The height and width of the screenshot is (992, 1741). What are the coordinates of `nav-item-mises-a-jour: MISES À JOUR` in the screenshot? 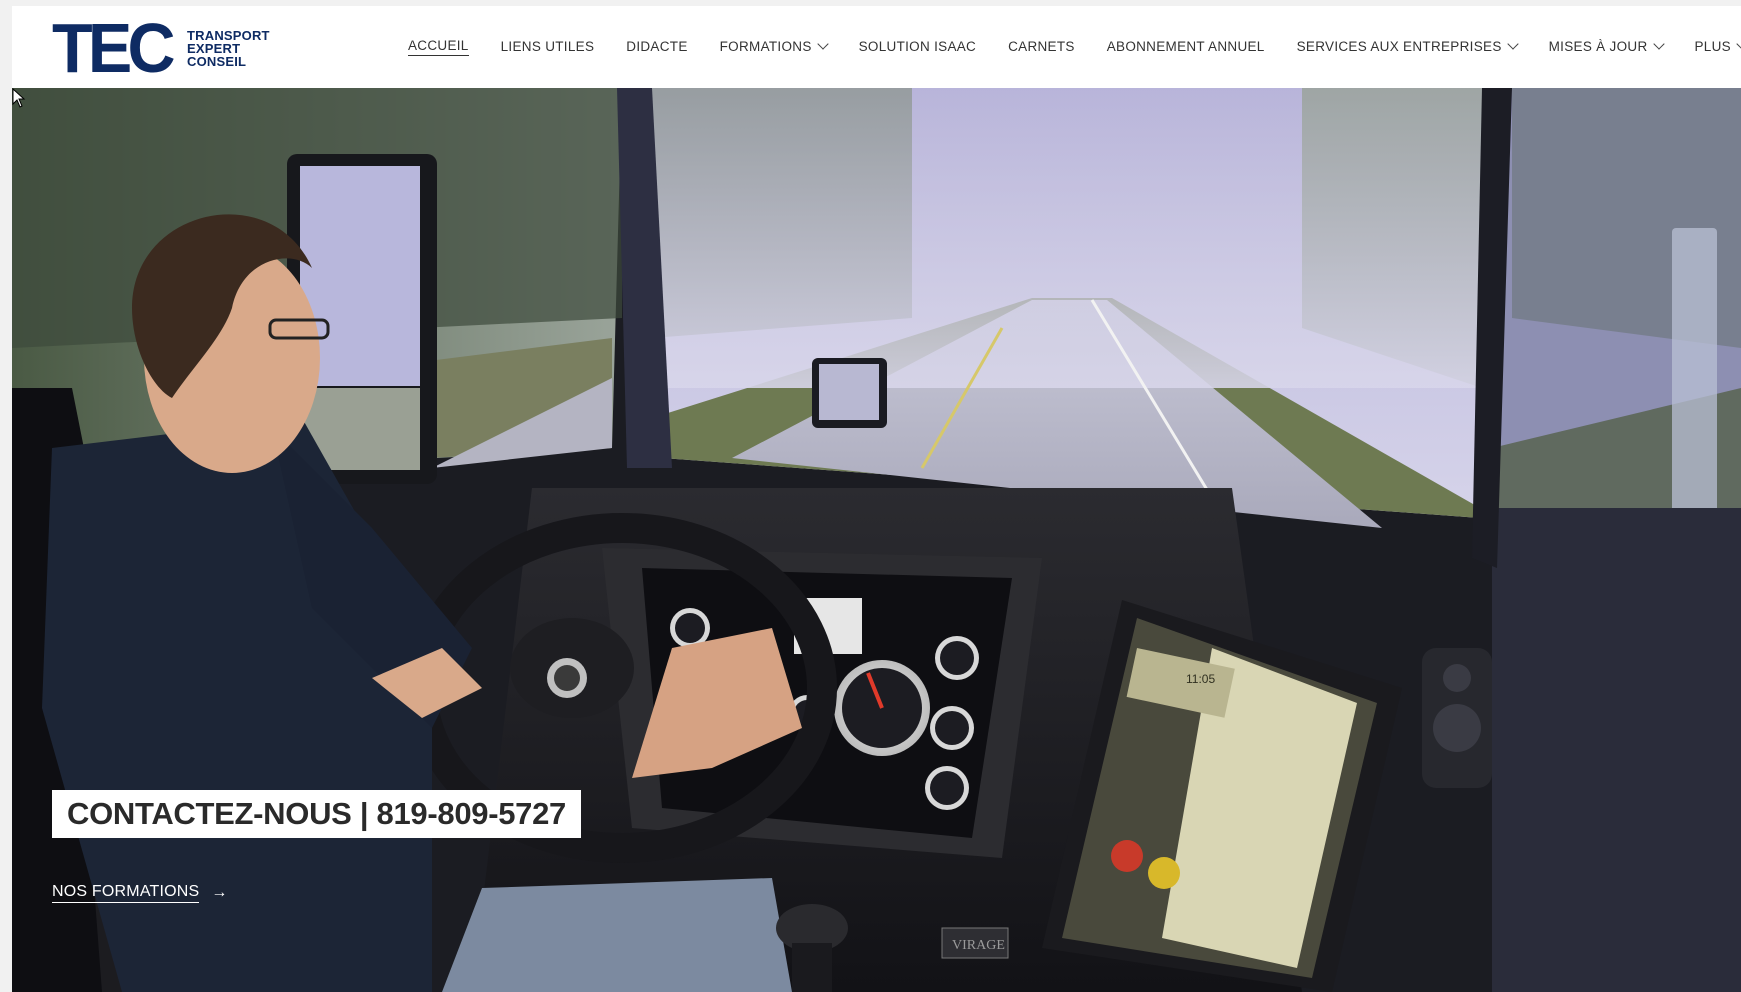 It's located at (1606, 47).